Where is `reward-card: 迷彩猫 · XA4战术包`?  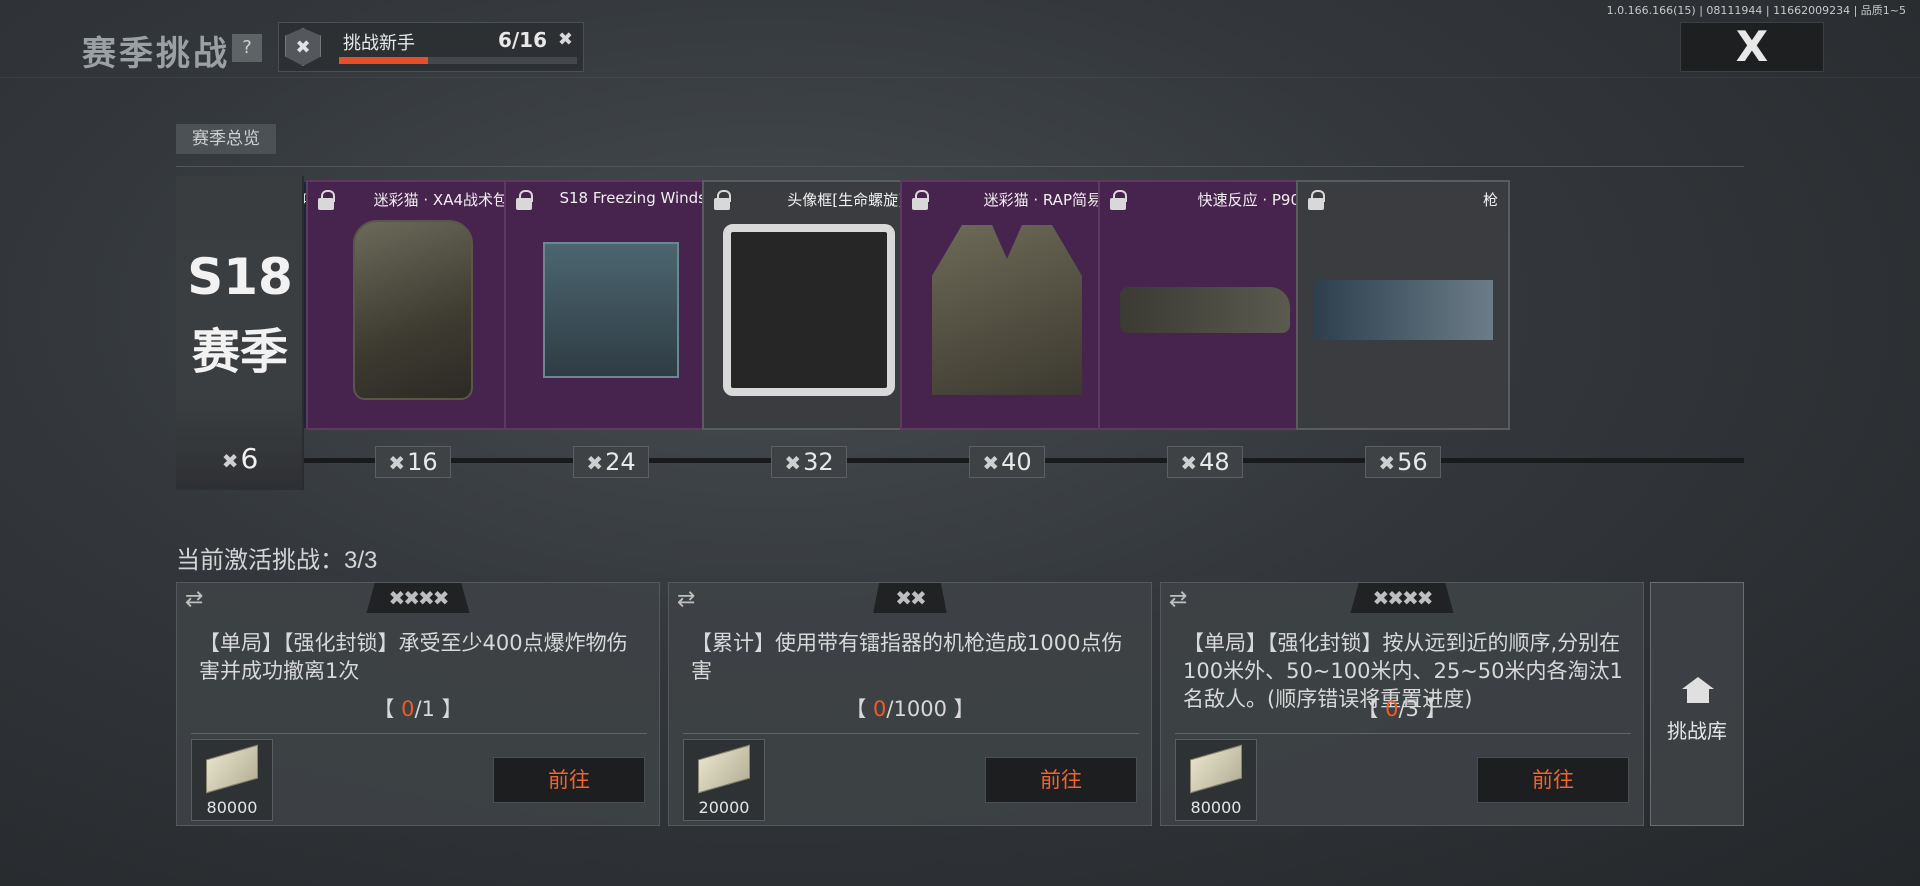
reward-card: 迷彩猫 · XA4战术包 is located at coordinates (413, 305).